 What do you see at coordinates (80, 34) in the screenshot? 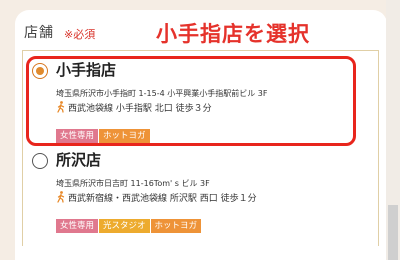
I see `required-badge: ※必須` at bounding box center [80, 34].